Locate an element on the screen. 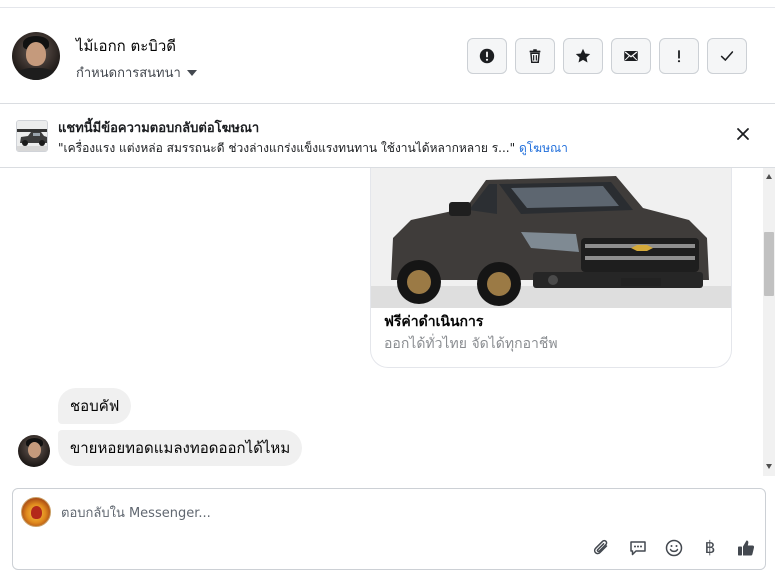 The width and height of the screenshot is (775, 576). ad-thumbnail is located at coordinates (32, 136).